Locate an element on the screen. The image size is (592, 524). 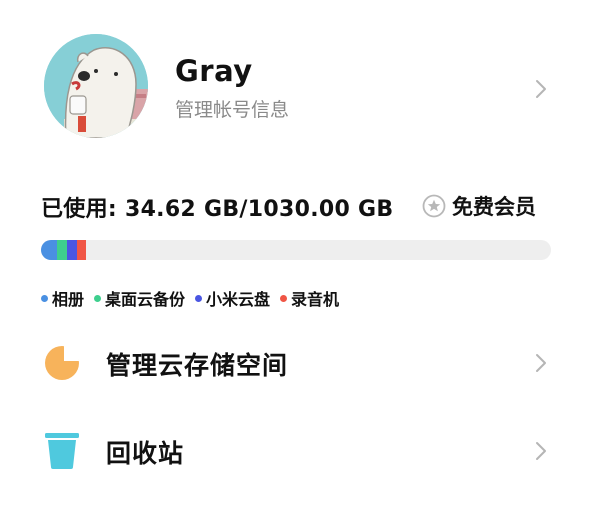
storage-usage-bar is located at coordinates (296, 250).